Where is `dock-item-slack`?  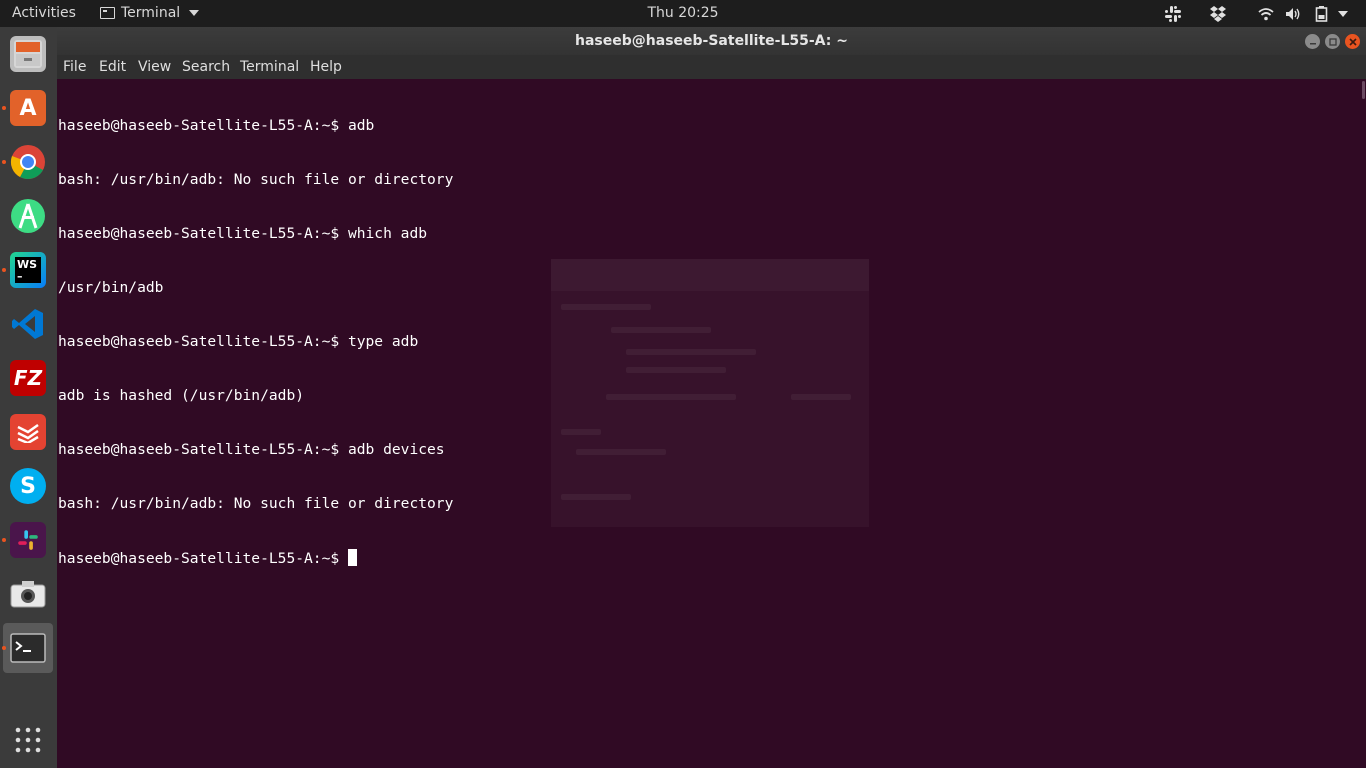
dock-item-slack is located at coordinates (27, 540).